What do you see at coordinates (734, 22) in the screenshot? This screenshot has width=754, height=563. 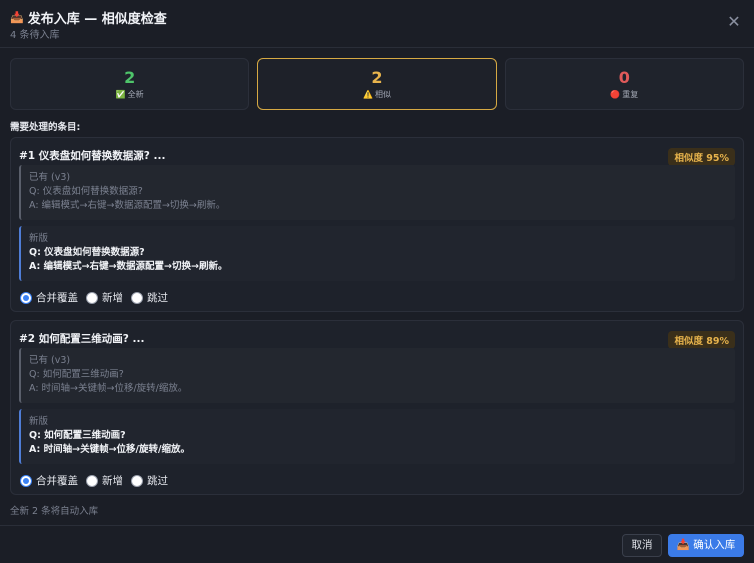 I see `close-icon: ✕` at bounding box center [734, 22].